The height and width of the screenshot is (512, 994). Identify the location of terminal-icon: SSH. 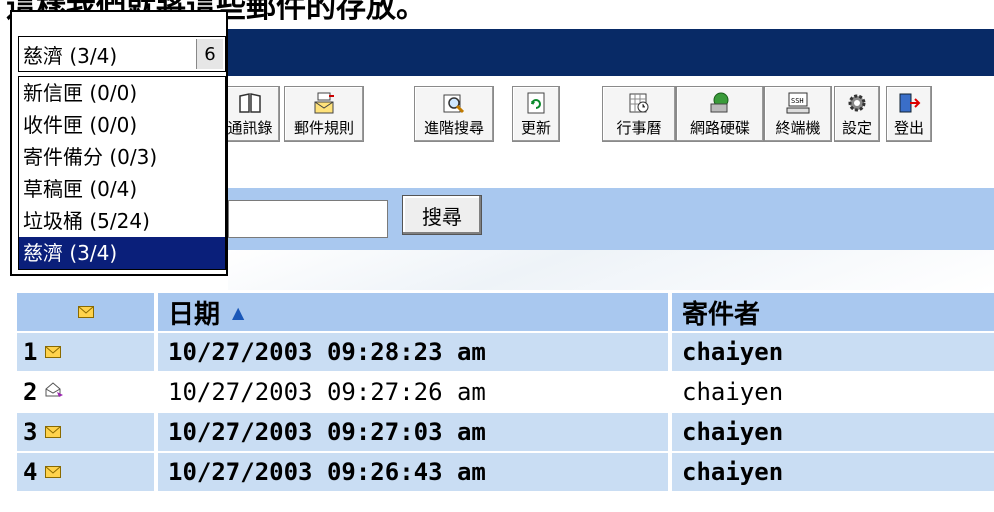
(798, 103).